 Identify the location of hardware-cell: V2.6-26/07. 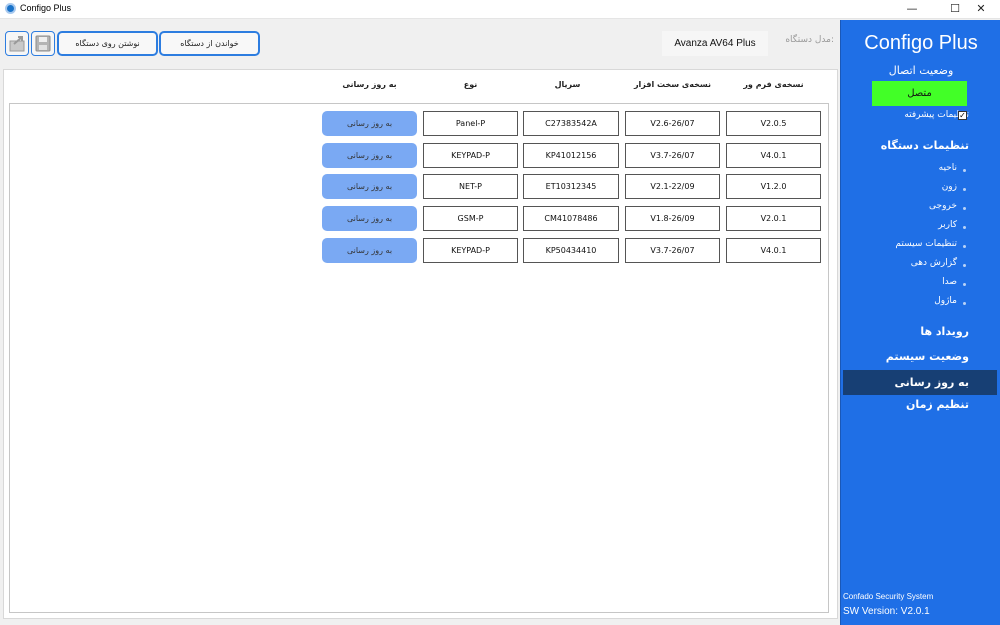
(672, 123).